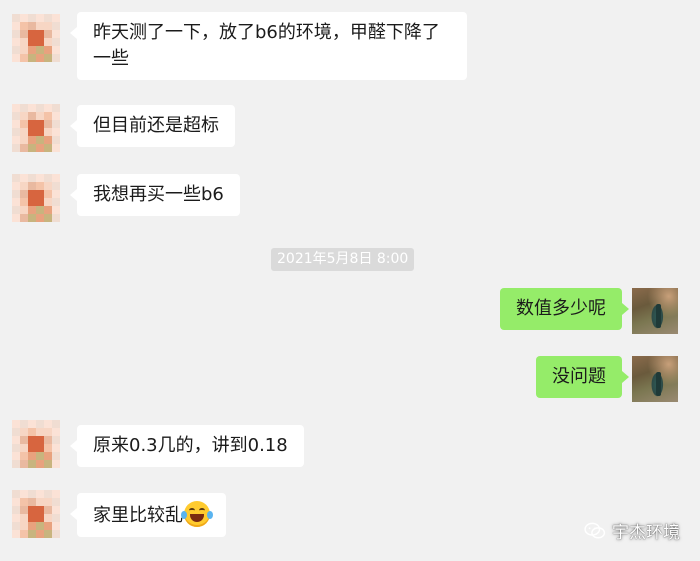 The height and width of the screenshot is (561, 700). Describe the element at coordinates (658, 316) in the screenshot. I see `tree-trunk` at that location.